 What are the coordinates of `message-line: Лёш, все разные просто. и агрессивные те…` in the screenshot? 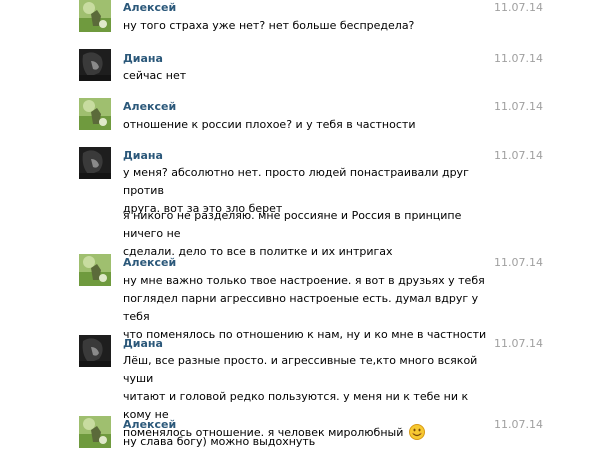 It's located at (300, 369).